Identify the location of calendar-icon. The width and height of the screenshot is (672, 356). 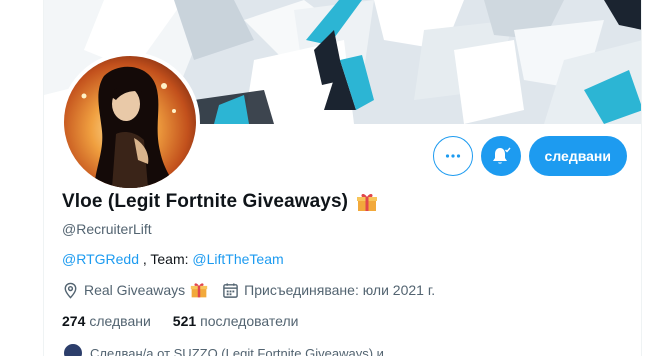
(230, 290).